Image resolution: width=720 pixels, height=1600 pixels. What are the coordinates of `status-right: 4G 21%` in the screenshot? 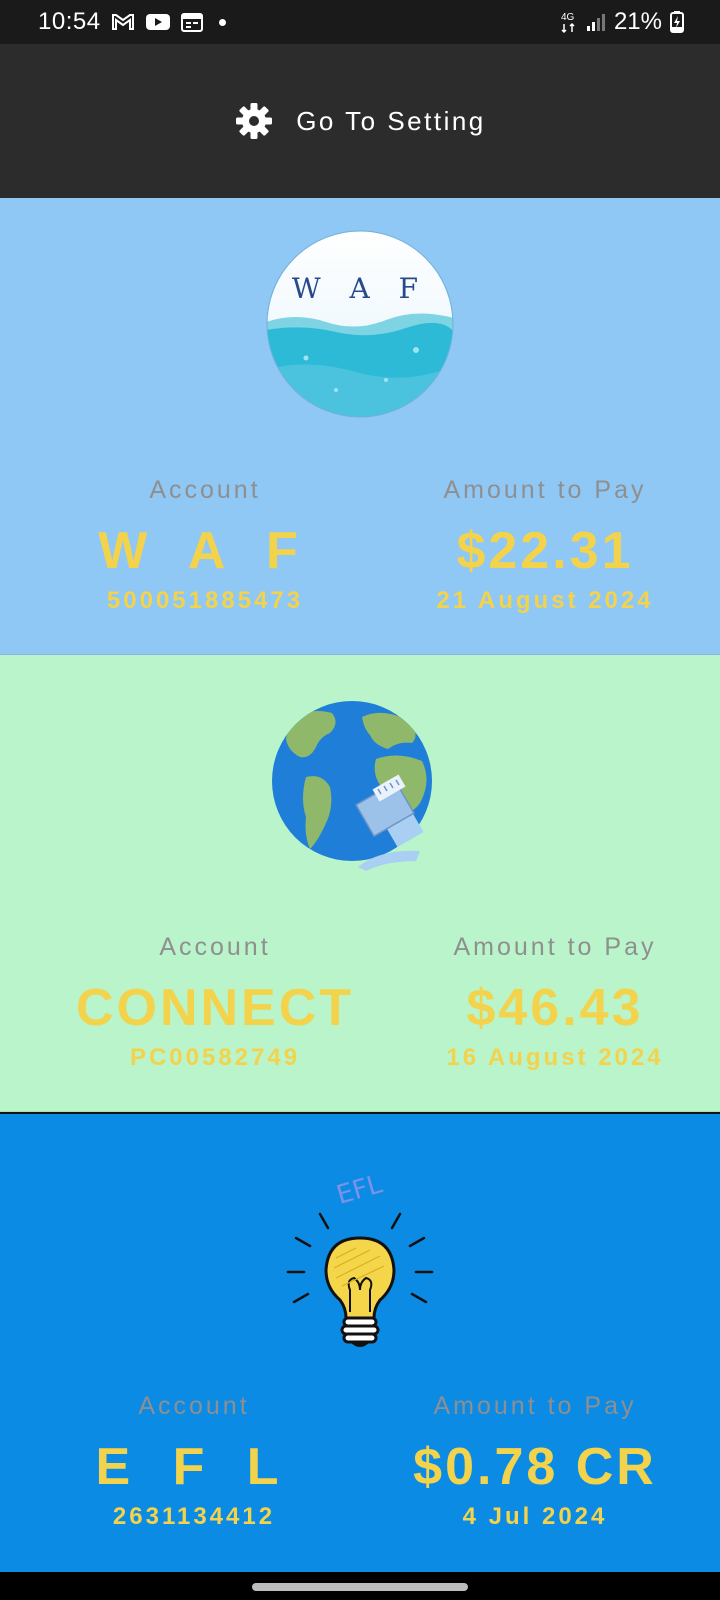 It's located at (622, 22).